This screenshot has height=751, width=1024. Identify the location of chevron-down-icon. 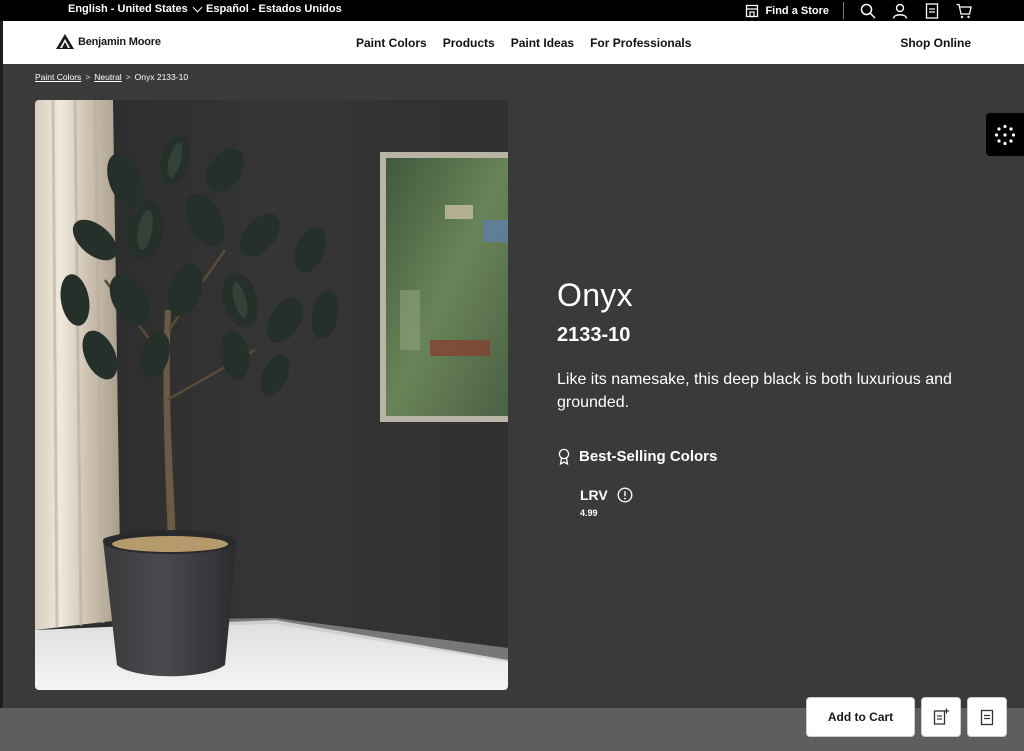
(197, 7).